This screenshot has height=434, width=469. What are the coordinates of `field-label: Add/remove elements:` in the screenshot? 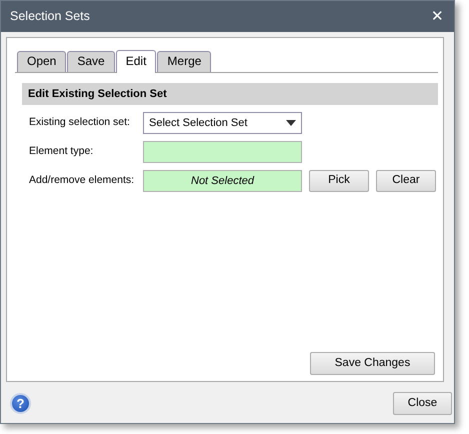 It's located at (82, 180).